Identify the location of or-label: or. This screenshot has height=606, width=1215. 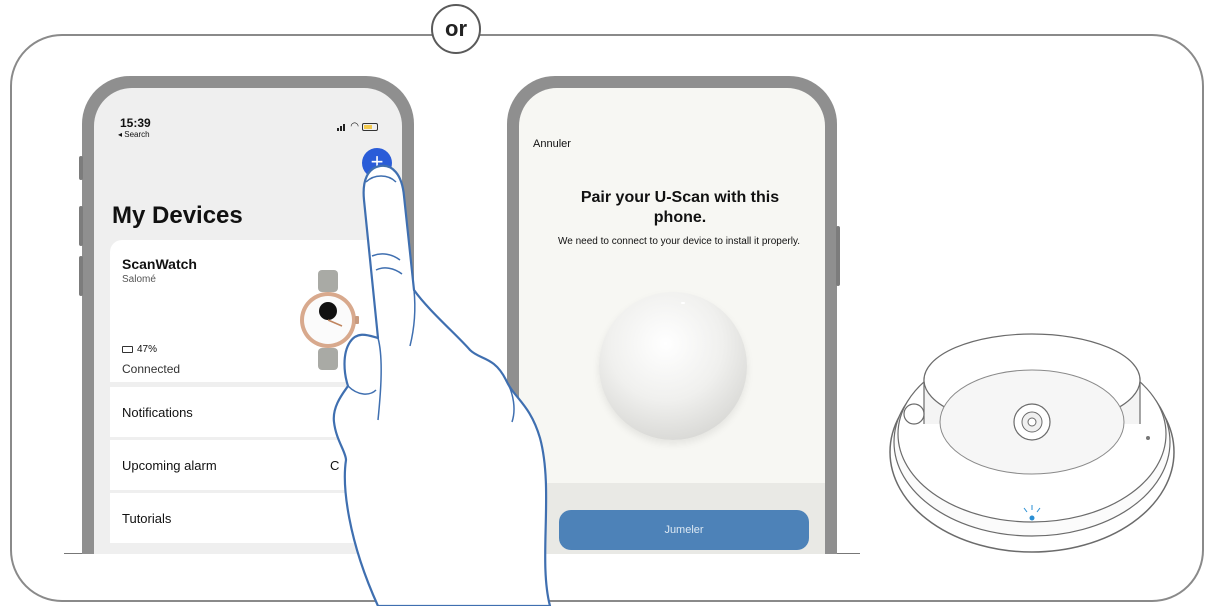
(456, 28).